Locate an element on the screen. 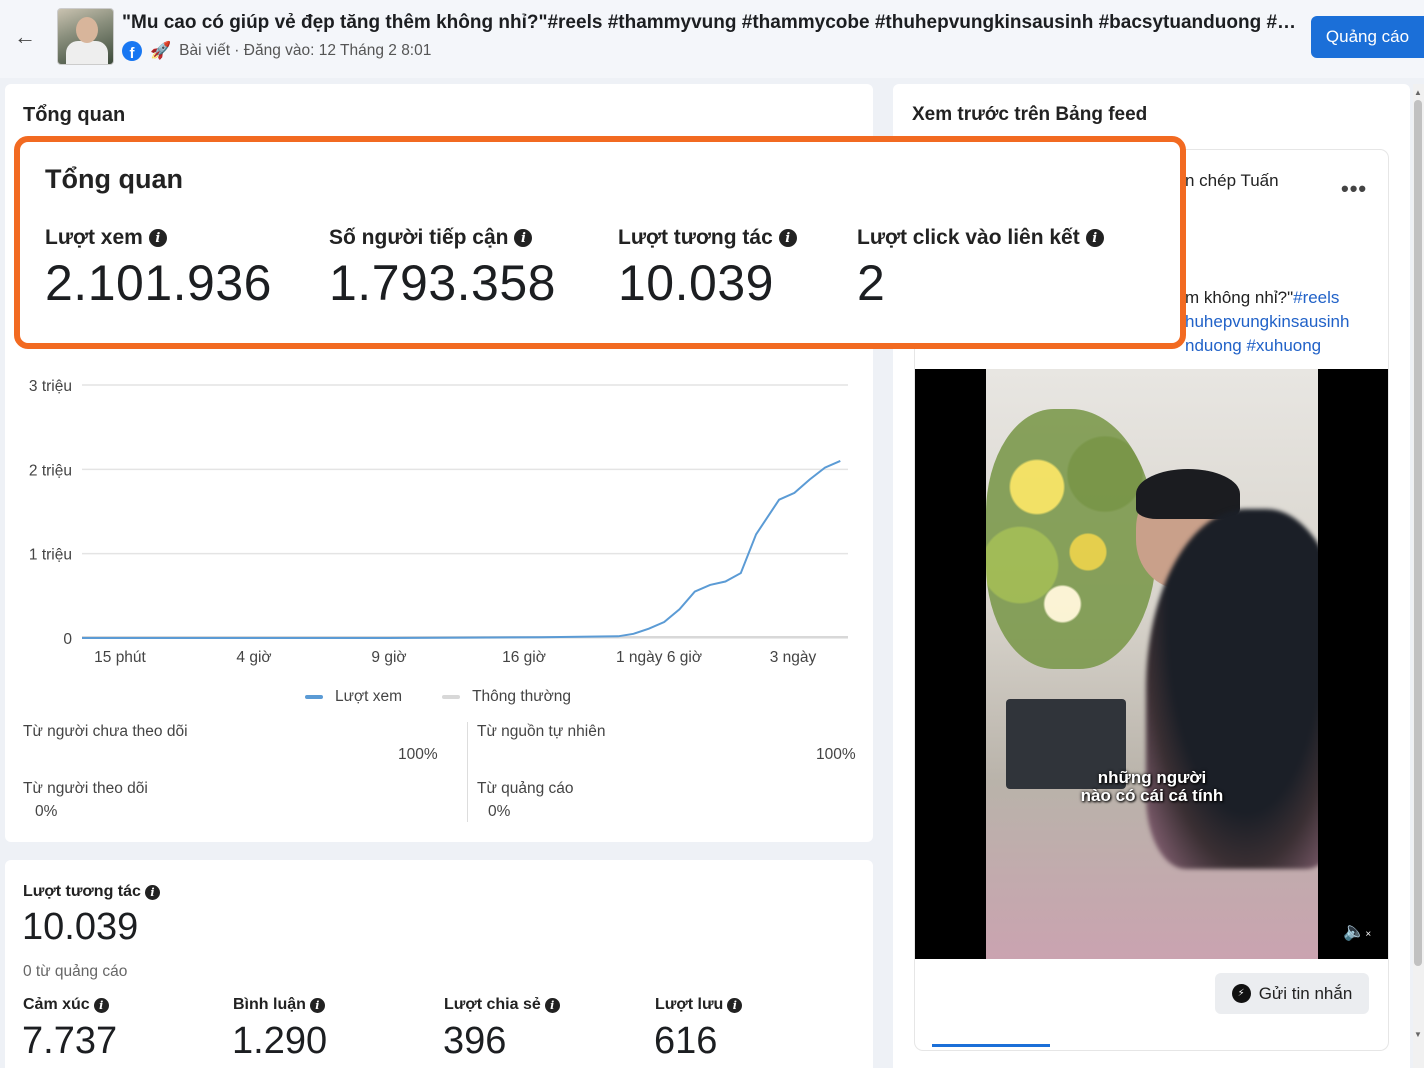  comments-label: Bình luận i is located at coordinates (279, 1005).